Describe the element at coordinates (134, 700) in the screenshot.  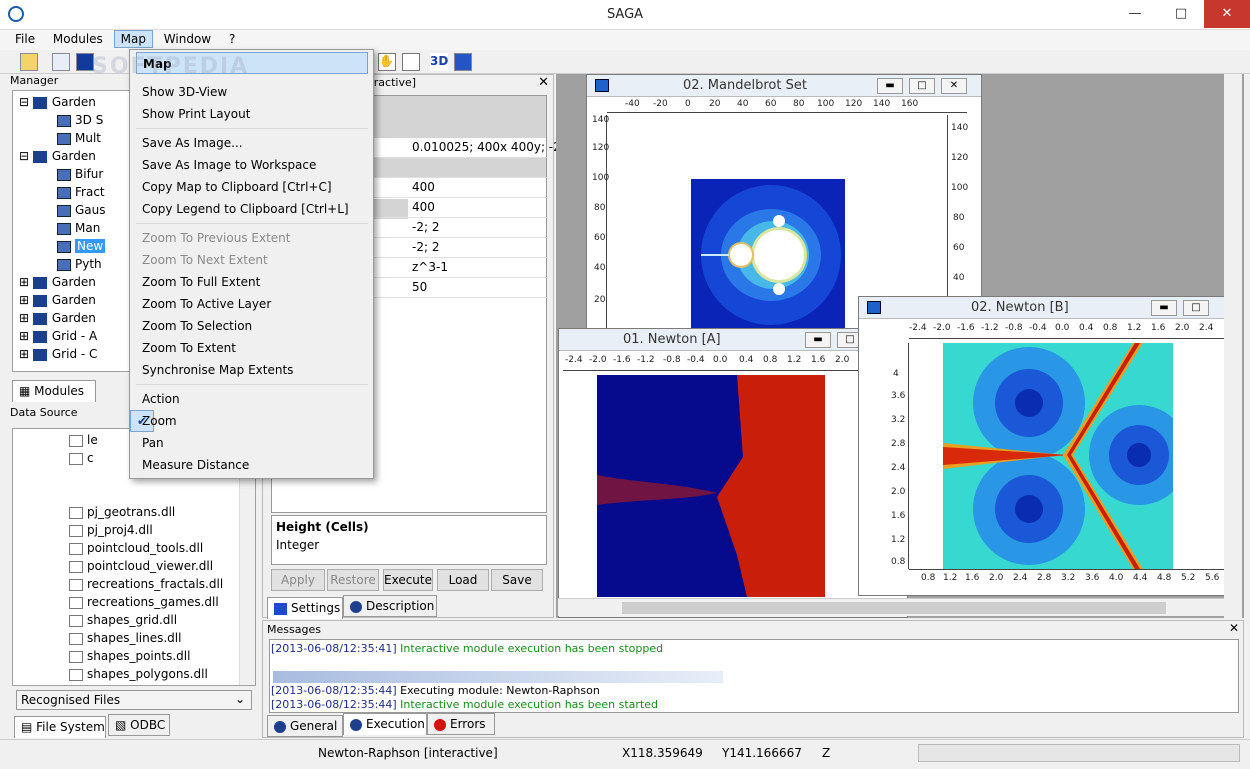
I see `file-type-select: Recognised Files ⌄` at that location.